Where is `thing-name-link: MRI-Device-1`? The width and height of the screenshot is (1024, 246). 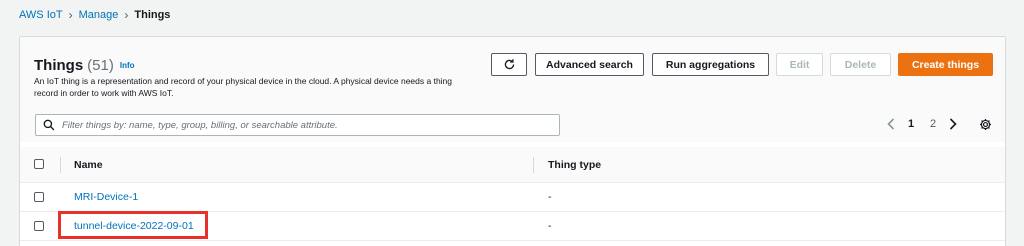 thing-name-link: MRI-Device-1 is located at coordinates (106, 197).